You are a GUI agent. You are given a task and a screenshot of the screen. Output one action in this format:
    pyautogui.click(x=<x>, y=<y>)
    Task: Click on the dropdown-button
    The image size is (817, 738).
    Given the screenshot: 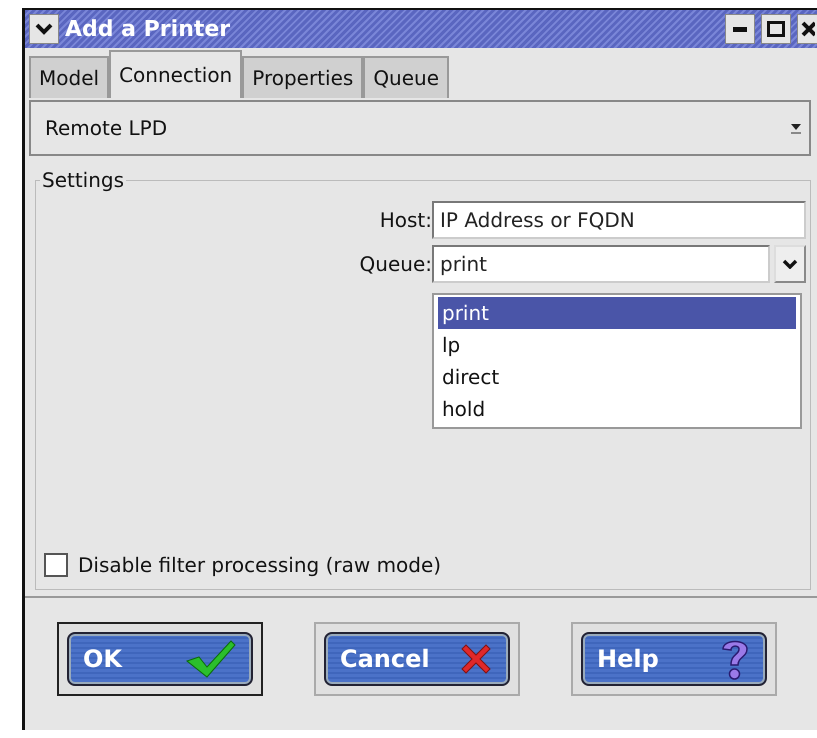 What is the action you would take?
    pyautogui.click(x=790, y=264)
    